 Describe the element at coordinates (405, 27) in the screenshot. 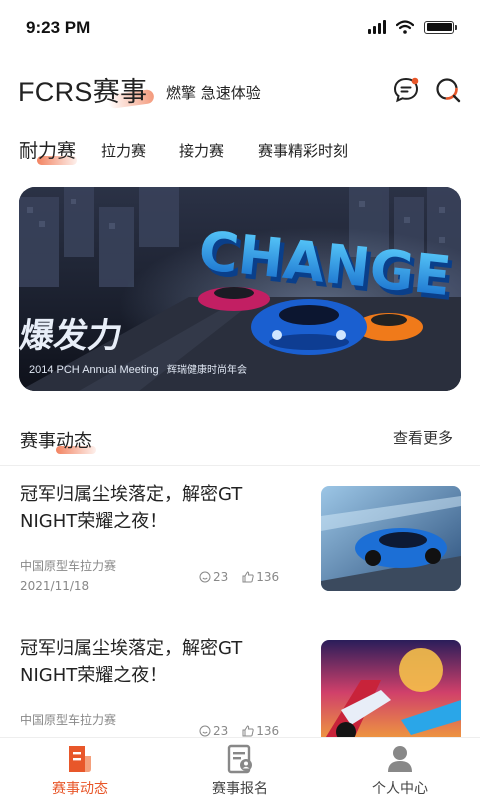

I see `wifi-icon` at that location.